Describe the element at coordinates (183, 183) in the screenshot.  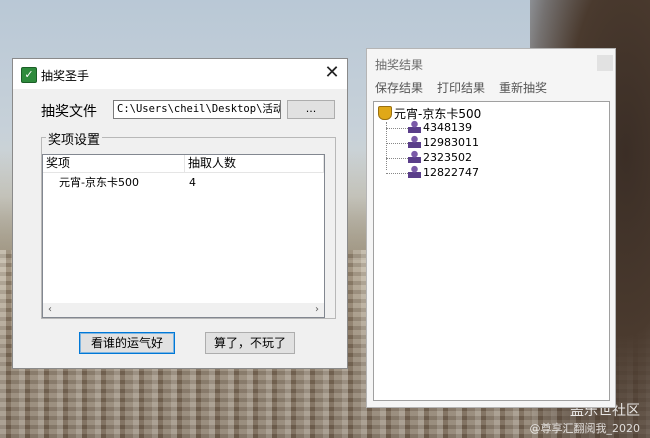
I see `table-row: 元宵-京东卡500 4` at that location.